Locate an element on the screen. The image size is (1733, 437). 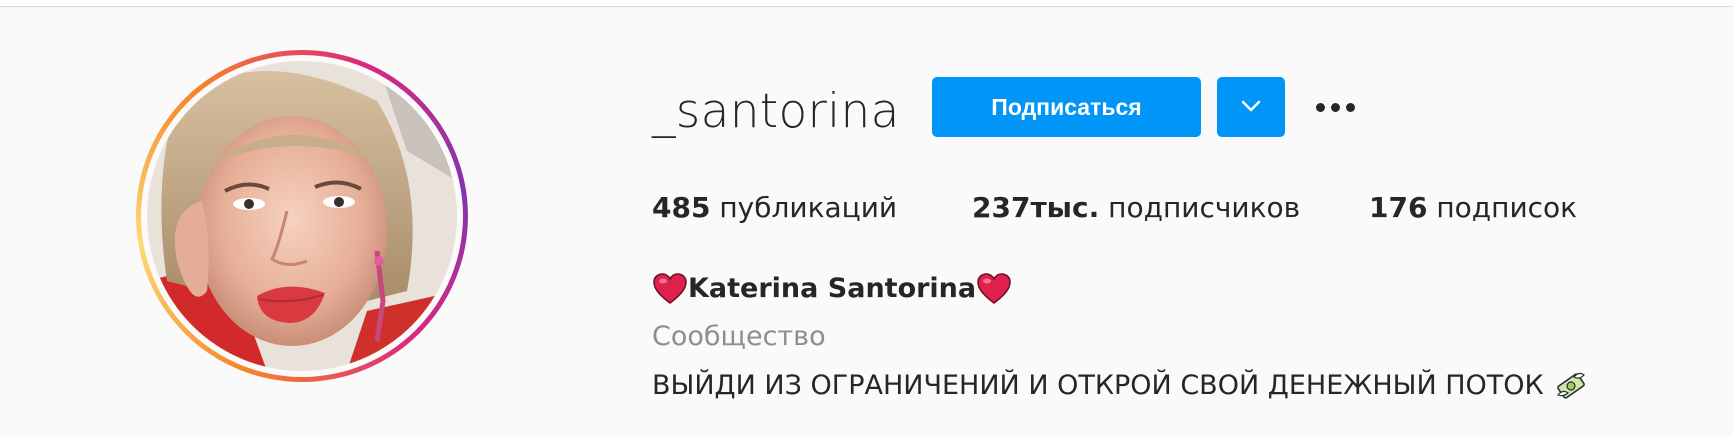
full-name-text: Katerina Santorina is located at coordinates (832, 288).